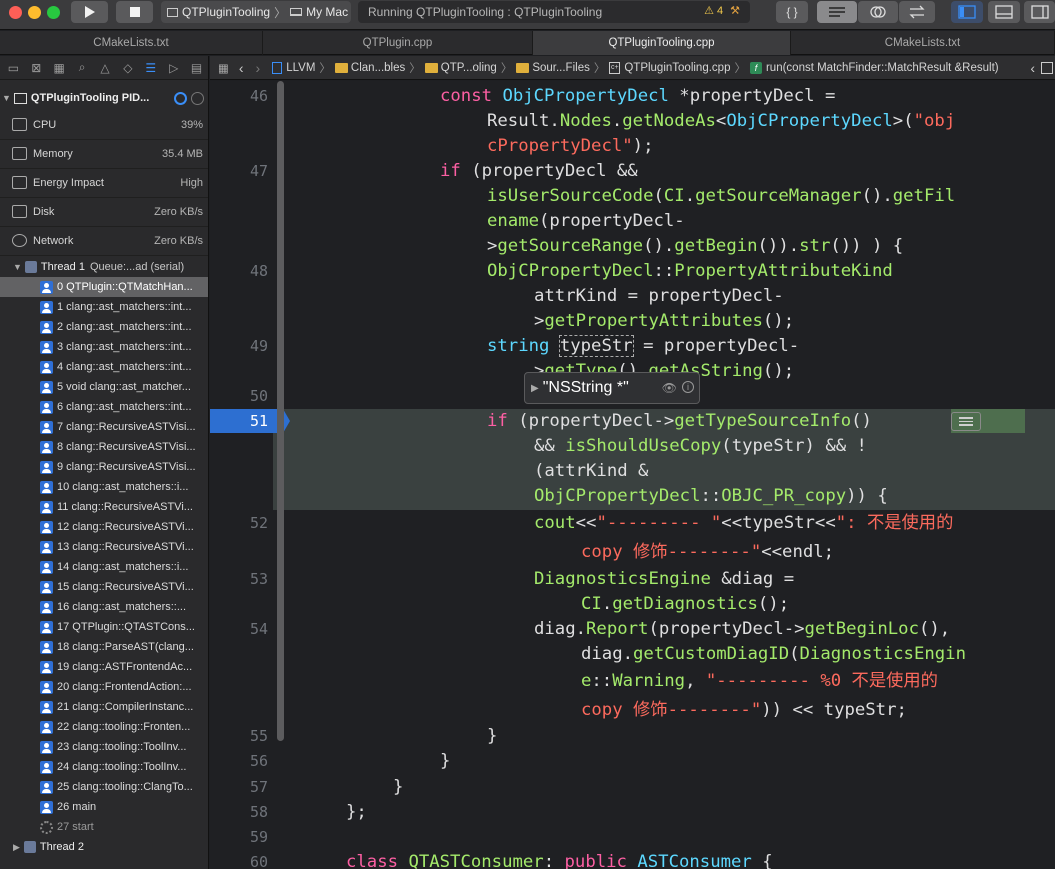 The width and height of the screenshot is (1055, 869). What do you see at coordinates (293, 67) in the screenshot?
I see `jump-item-project: LLVM` at bounding box center [293, 67].